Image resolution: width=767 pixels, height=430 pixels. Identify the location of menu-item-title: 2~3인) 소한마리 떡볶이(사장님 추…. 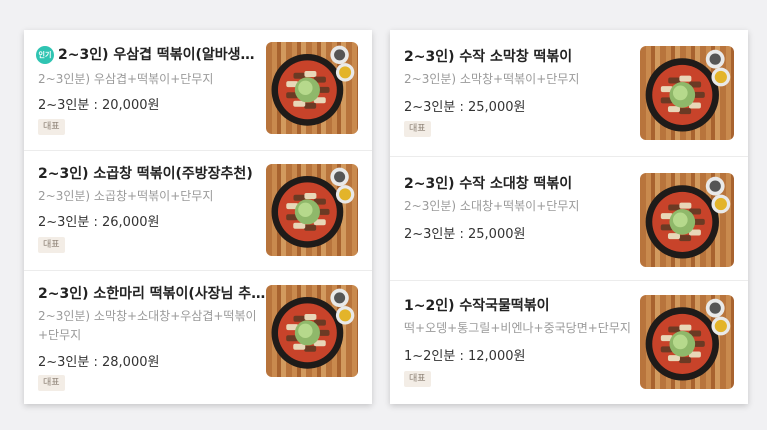
(152, 294).